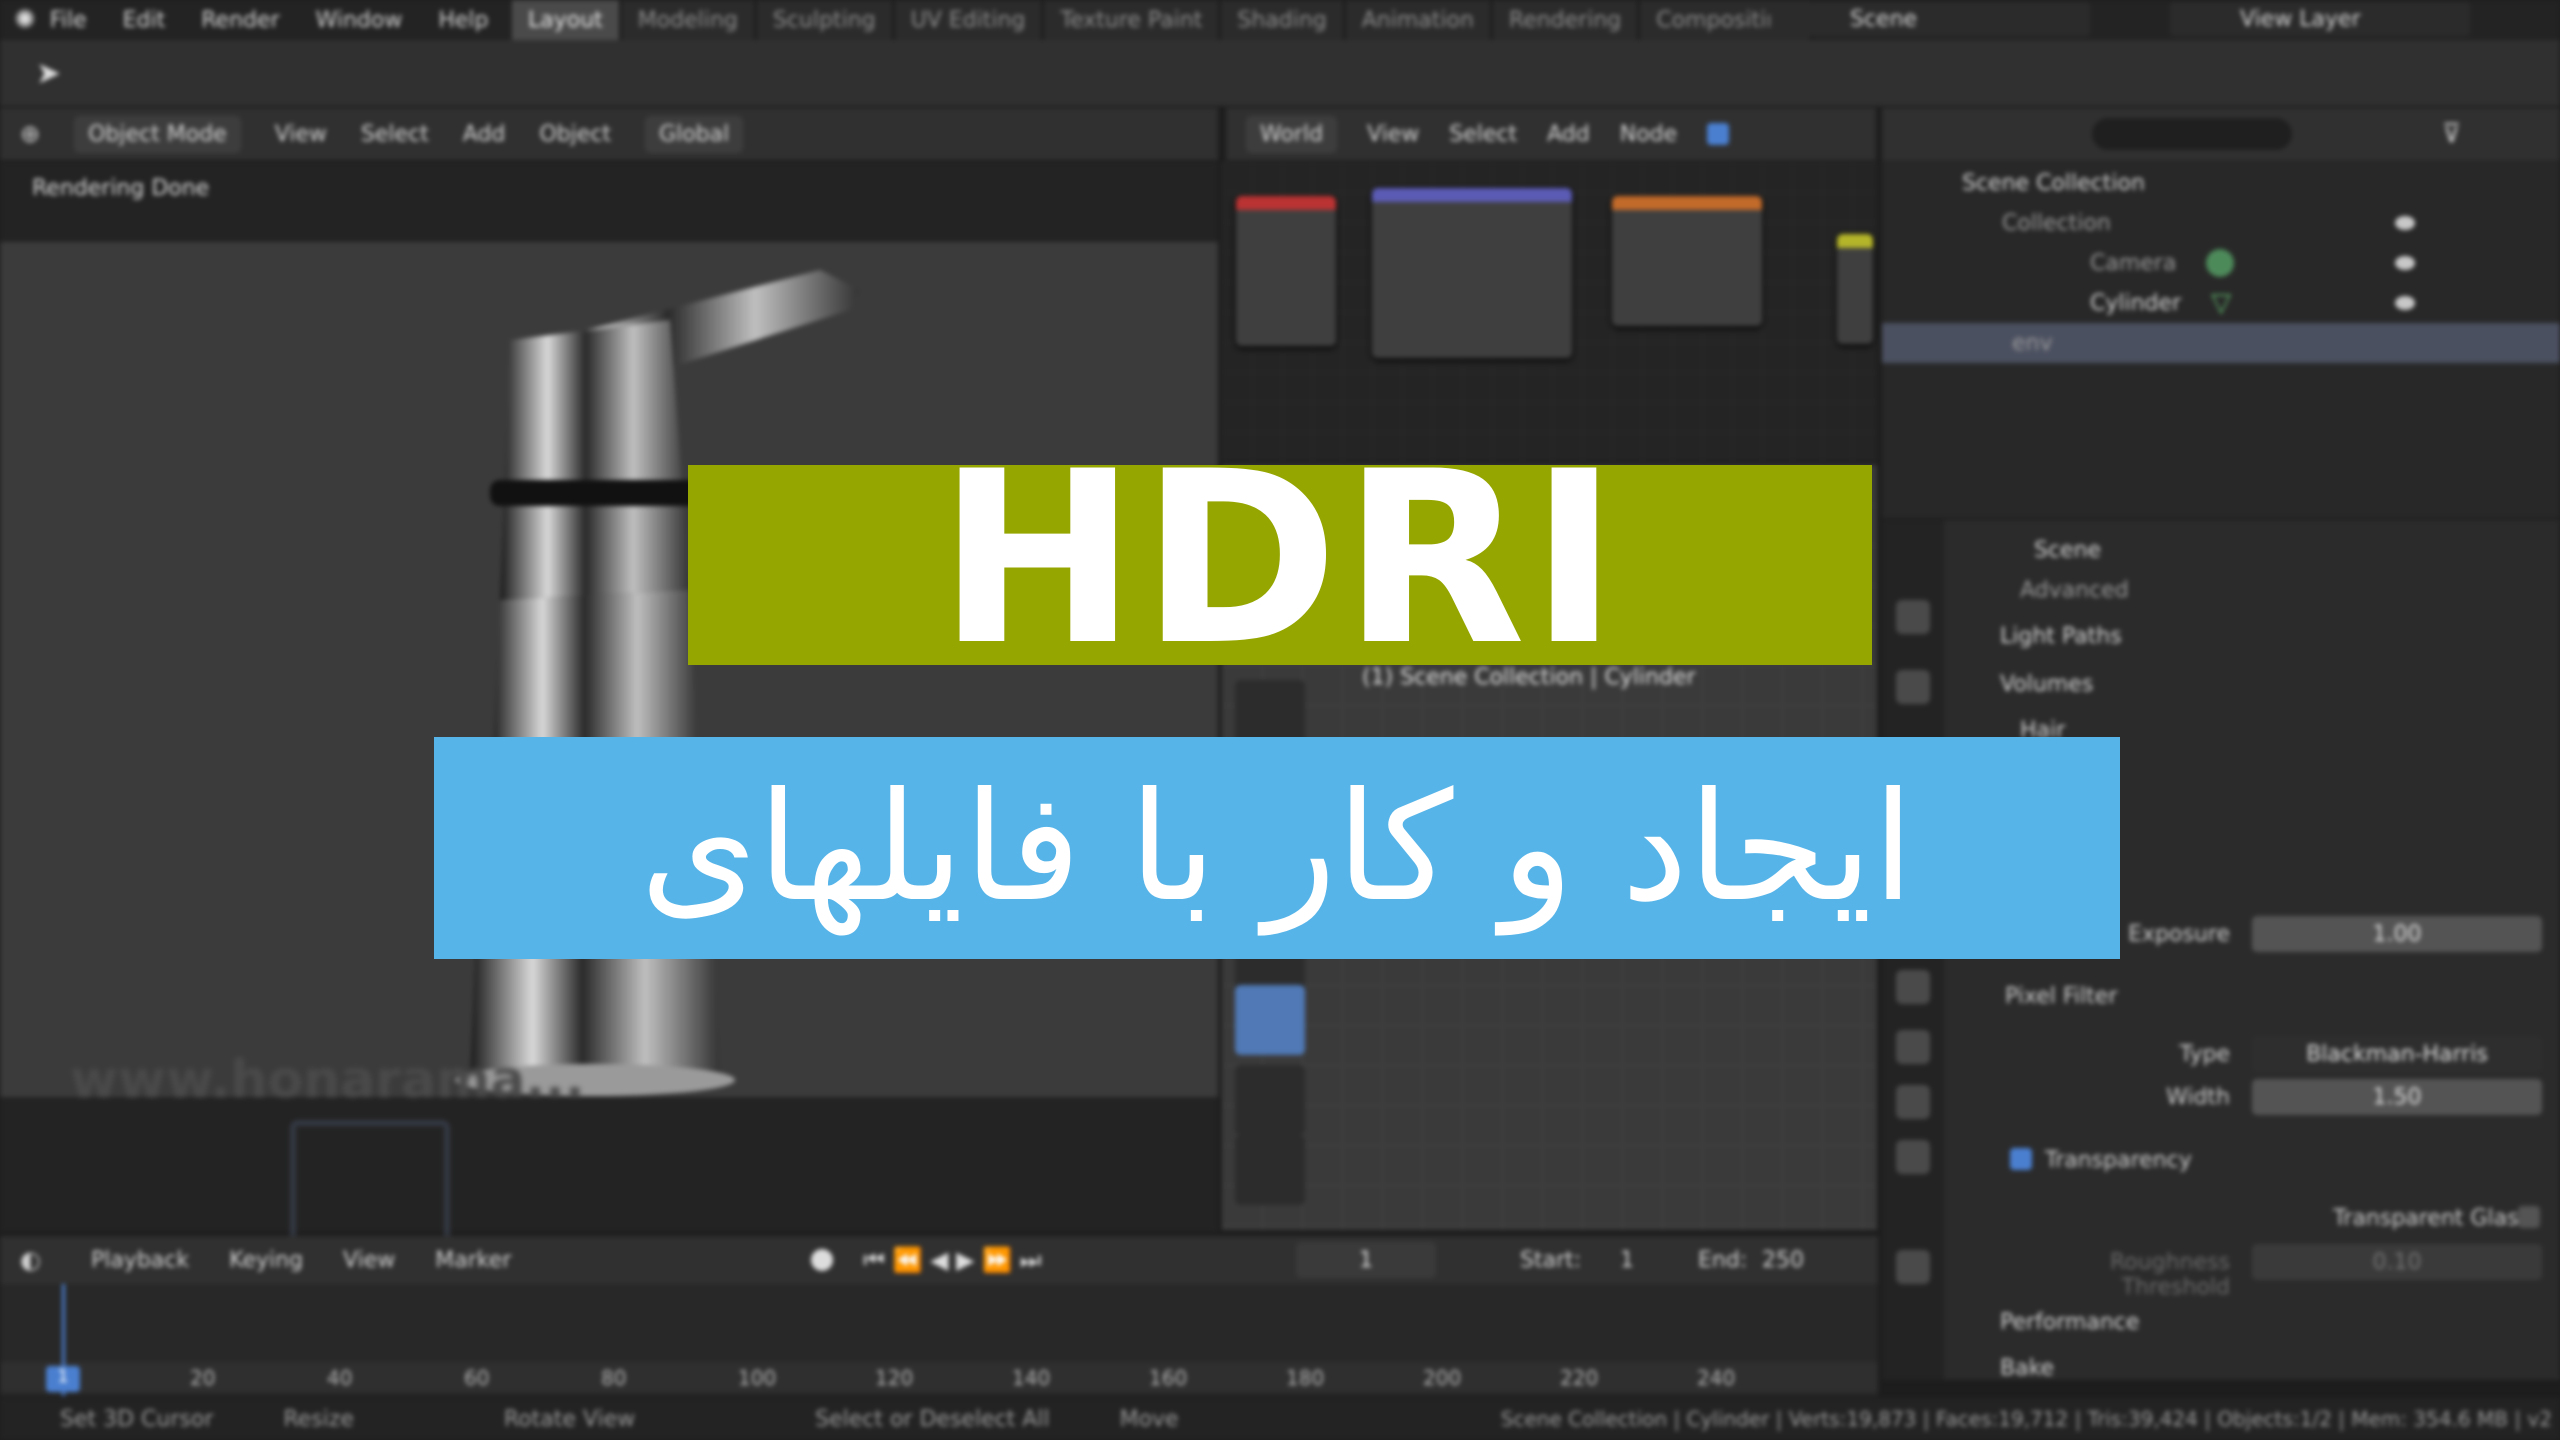 The height and width of the screenshot is (1440, 2560). I want to click on hdri-title: HDRI, so click(1280, 559).